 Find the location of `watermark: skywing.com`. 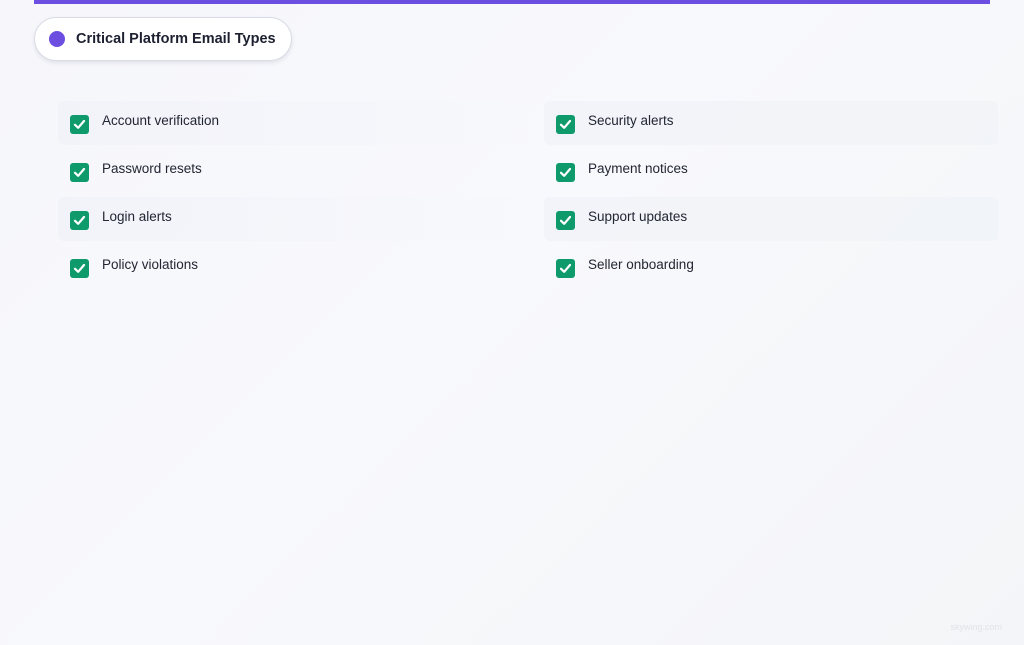

watermark: skywing.com is located at coordinates (976, 627).